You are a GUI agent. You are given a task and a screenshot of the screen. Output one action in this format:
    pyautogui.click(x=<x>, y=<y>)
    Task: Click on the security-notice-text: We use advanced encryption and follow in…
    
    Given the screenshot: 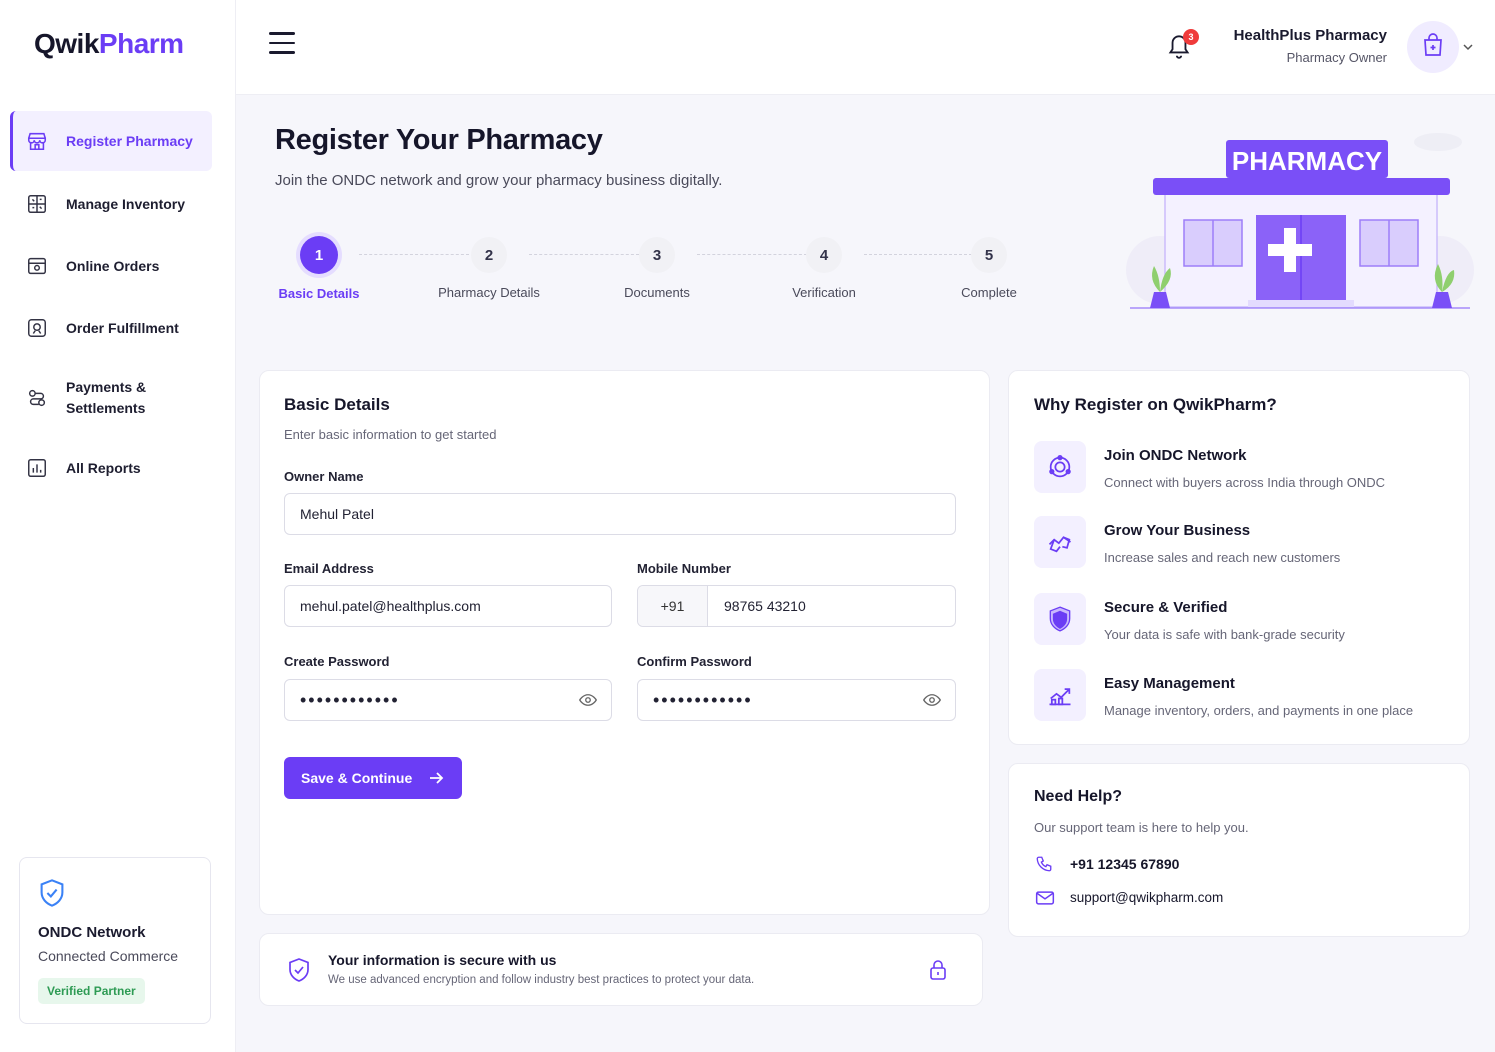 What is the action you would take?
    pyautogui.click(x=541, y=980)
    